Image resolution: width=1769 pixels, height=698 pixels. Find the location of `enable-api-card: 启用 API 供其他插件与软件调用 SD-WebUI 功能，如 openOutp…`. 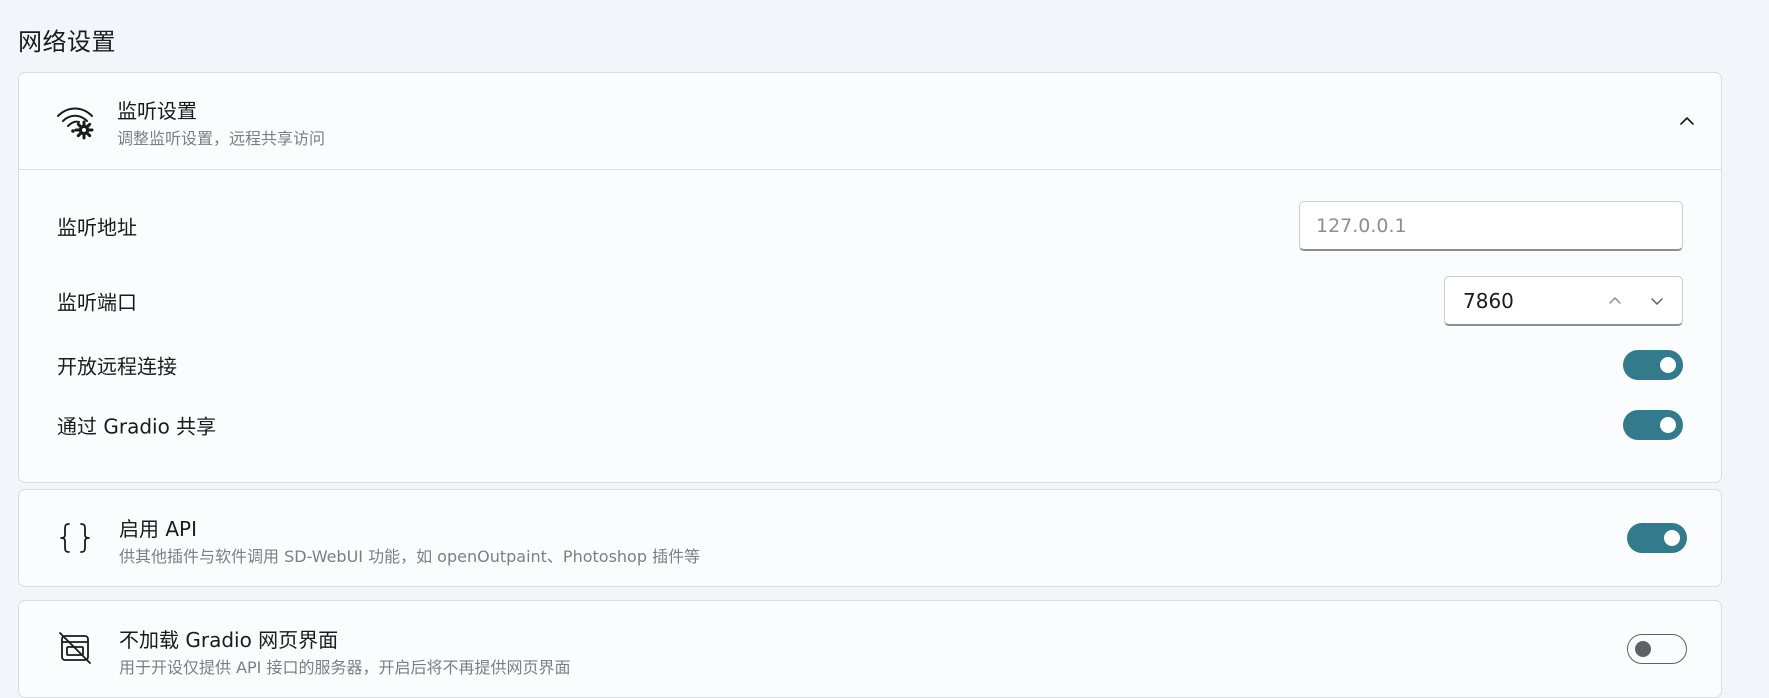

enable-api-card: 启用 API 供其他插件与软件调用 SD-WebUI 功能，如 openOutp… is located at coordinates (870, 538).